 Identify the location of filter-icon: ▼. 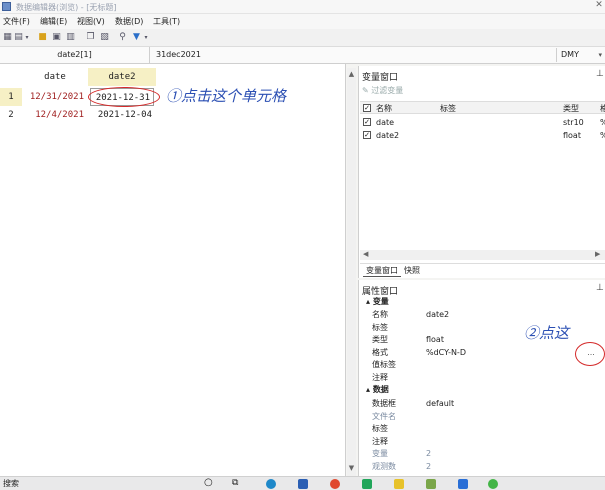
(136, 37).